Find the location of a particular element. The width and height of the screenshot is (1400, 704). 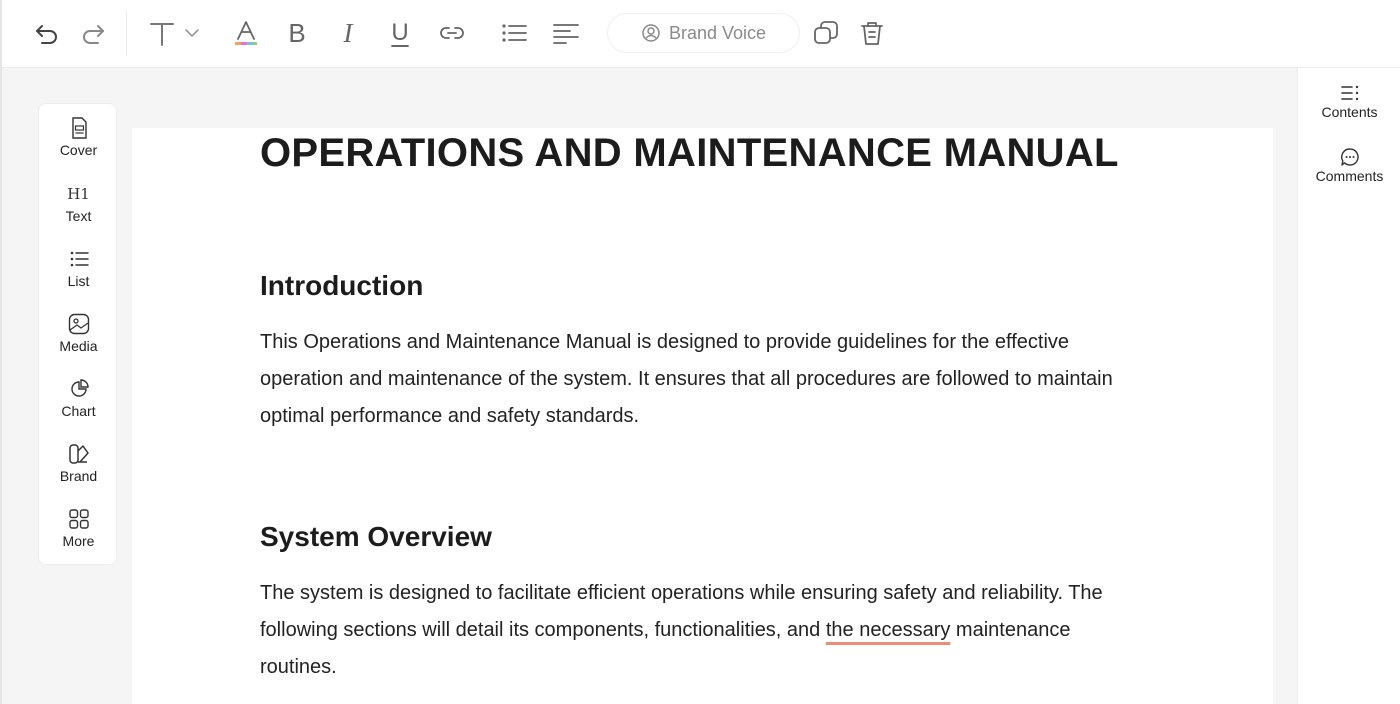

brand-icon is located at coordinates (79, 454).